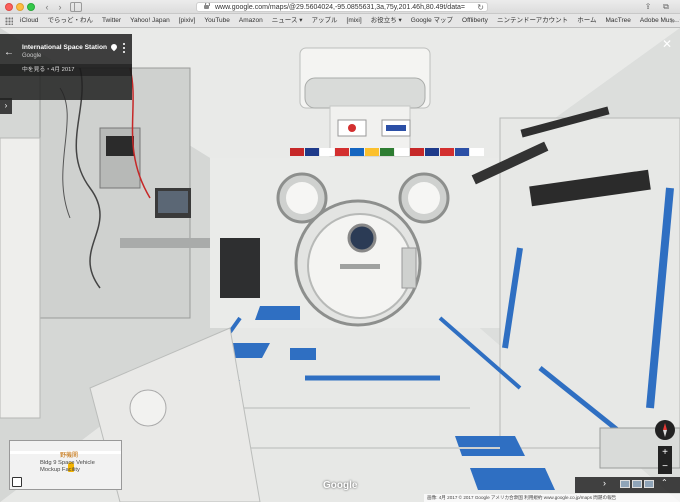 The height and width of the screenshot is (502, 680). I want to click on reload-icon: ↻, so click(480, 7).